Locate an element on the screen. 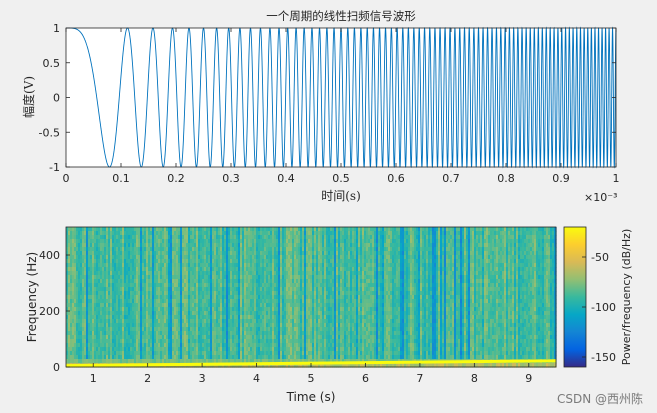  waveform-x-label: 时间(s) is located at coordinates (341, 196).